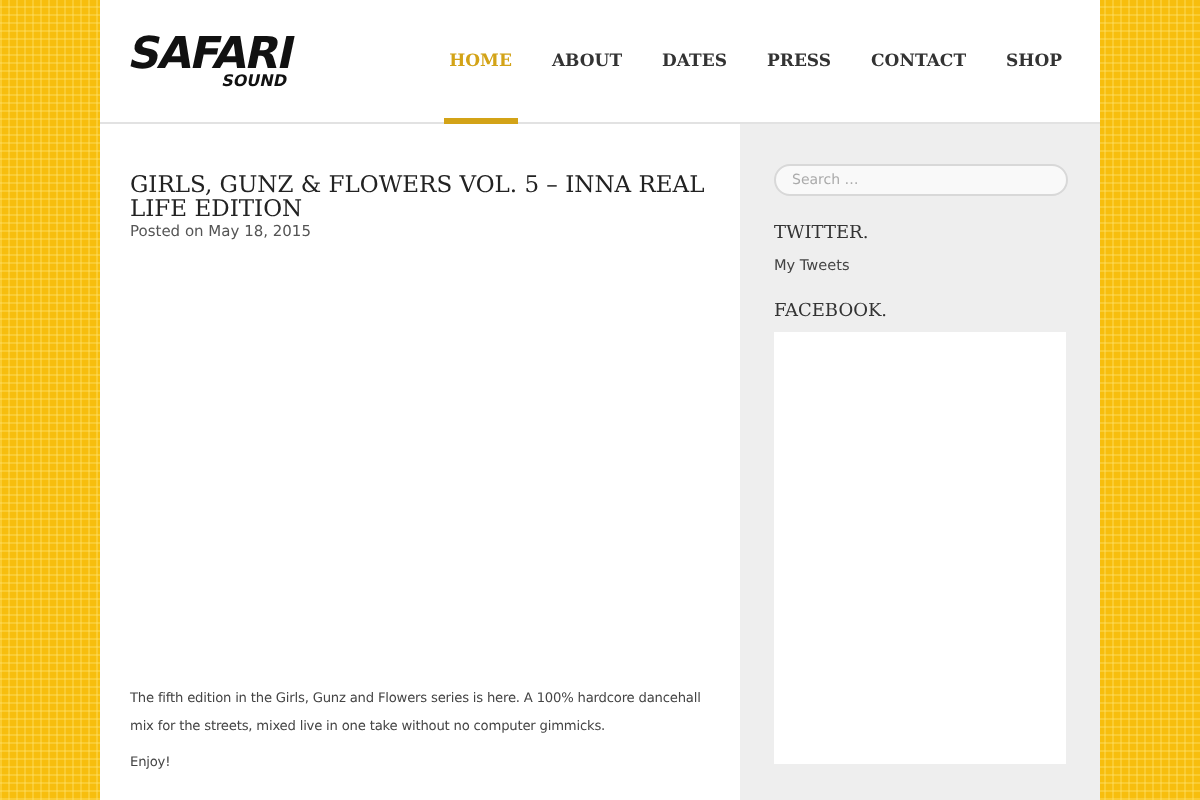 The image size is (1200, 800). I want to click on nav-link: ABOUT, so click(587, 61).